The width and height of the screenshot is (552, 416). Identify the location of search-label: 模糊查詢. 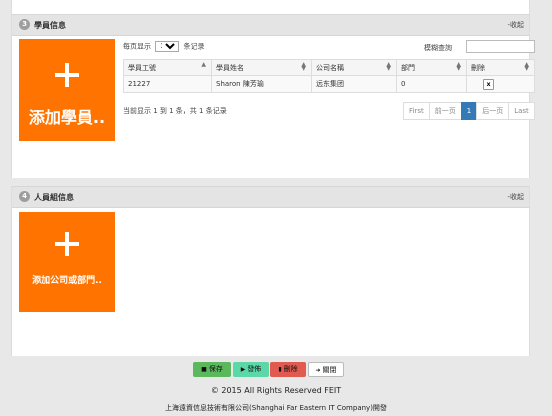
(438, 48).